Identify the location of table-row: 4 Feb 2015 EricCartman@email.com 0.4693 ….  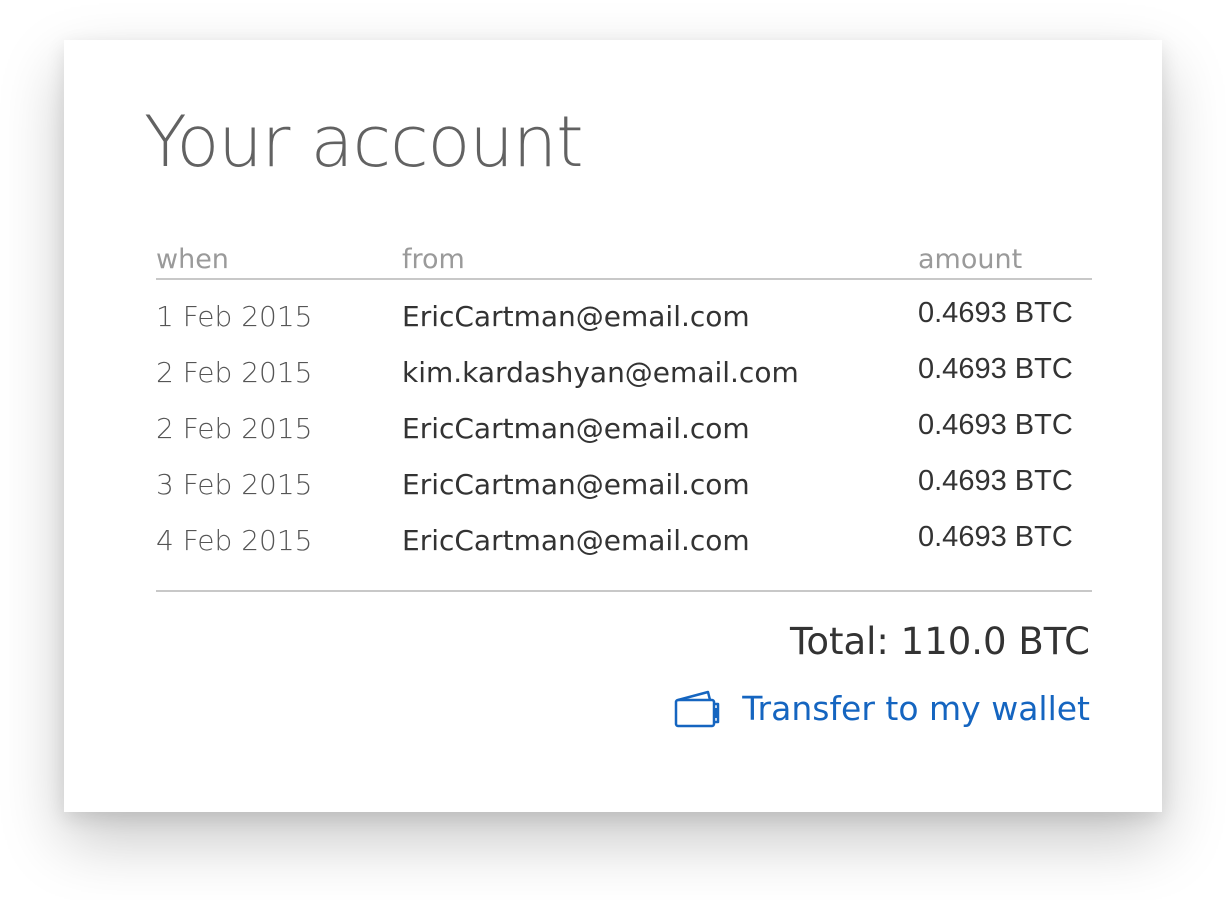
(624, 550).